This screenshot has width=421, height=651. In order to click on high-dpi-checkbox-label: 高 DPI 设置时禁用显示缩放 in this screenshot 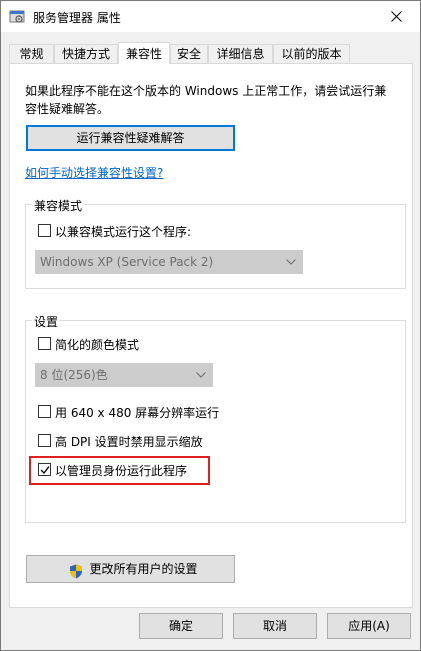, I will do `click(129, 442)`.